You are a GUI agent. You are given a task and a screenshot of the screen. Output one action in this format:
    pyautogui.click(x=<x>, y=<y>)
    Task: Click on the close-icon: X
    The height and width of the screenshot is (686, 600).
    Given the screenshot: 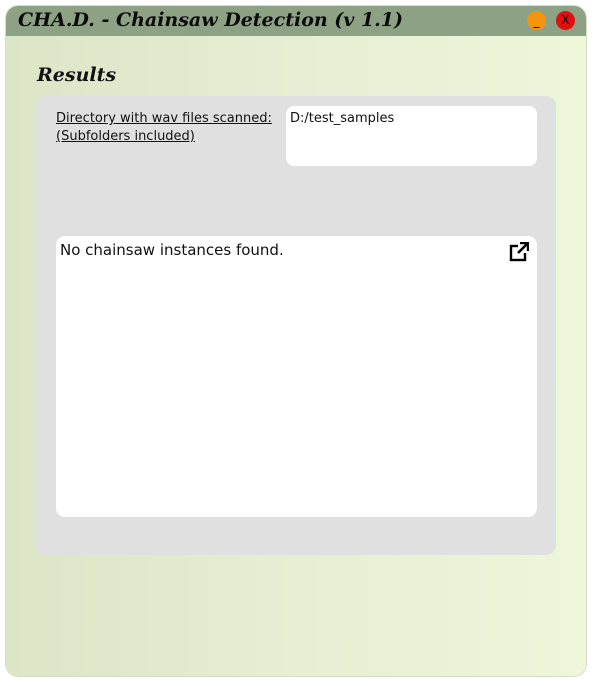 What is the action you would take?
    pyautogui.click(x=565, y=20)
    